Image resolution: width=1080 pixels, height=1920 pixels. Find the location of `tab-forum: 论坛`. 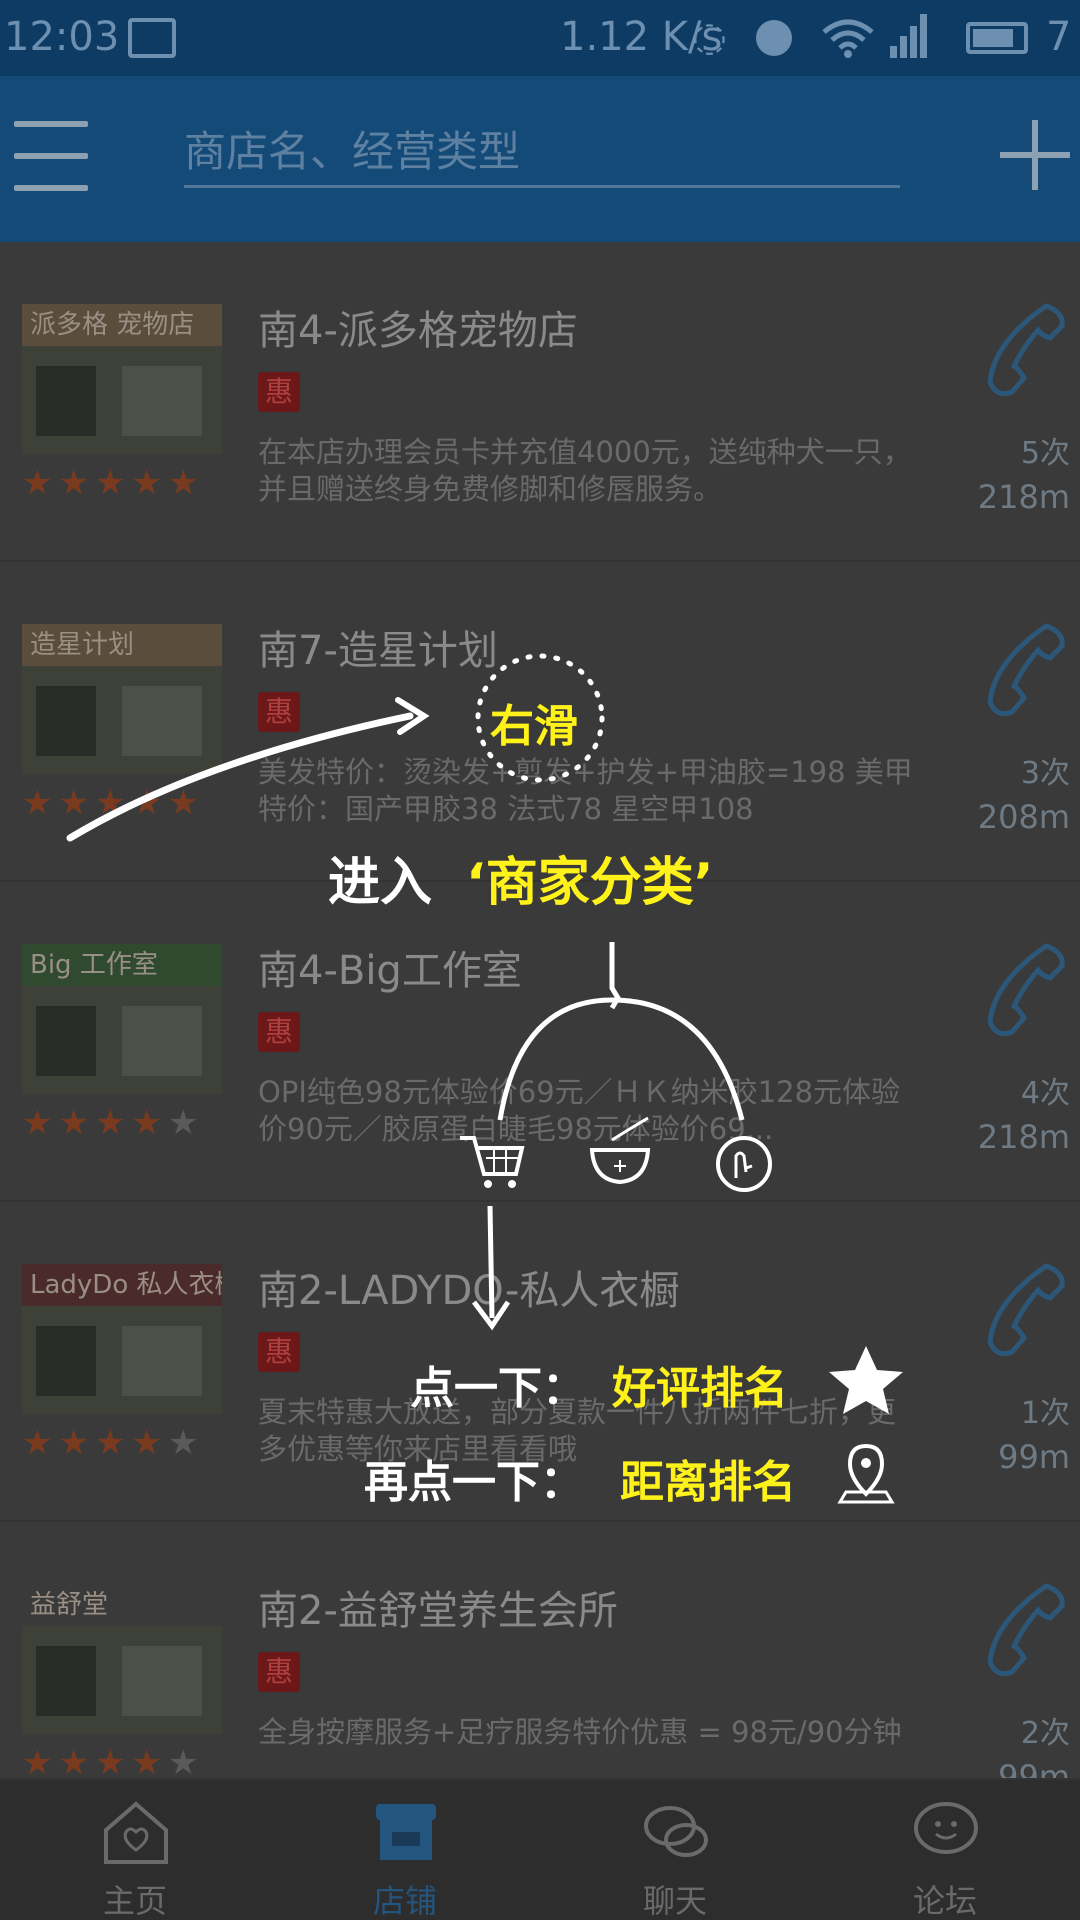

tab-forum: 论坛 is located at coordinates (945, 1850).